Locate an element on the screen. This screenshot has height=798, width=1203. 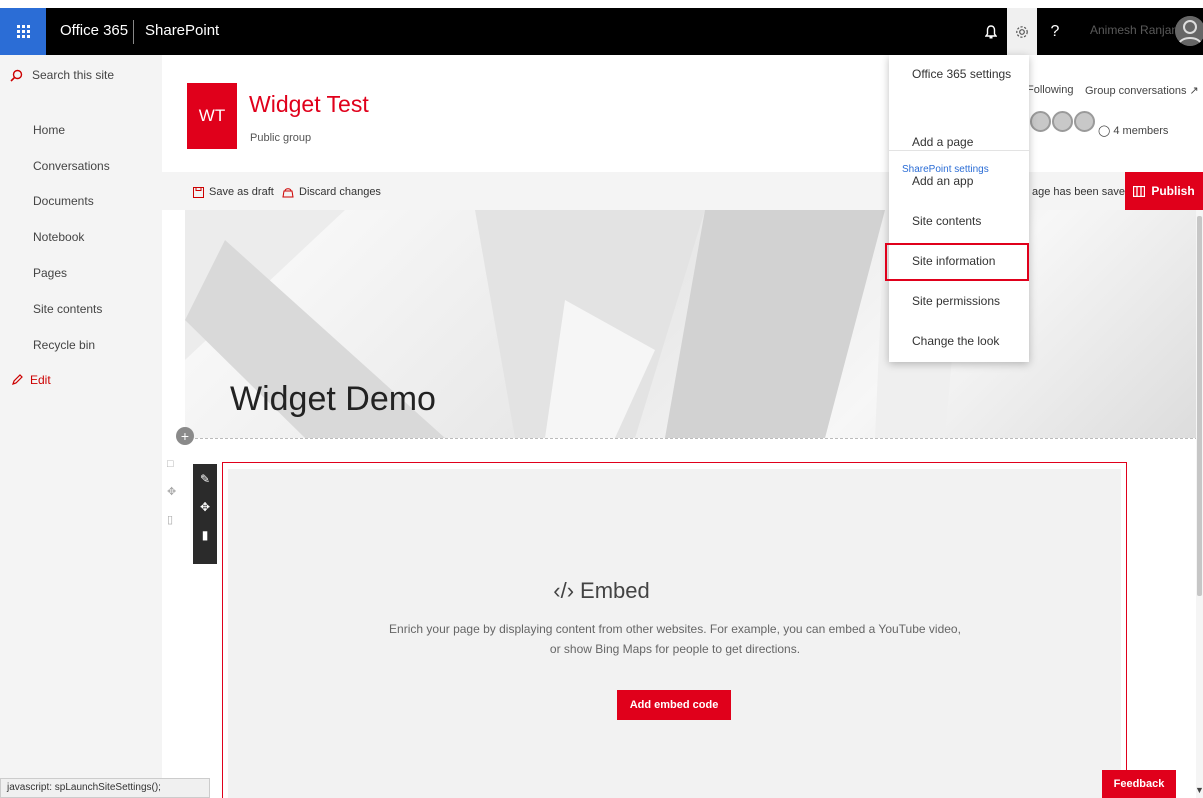
browser-status-bar: javascript: spLaunchSiteSettings(); is located at coordinates (105, 788).